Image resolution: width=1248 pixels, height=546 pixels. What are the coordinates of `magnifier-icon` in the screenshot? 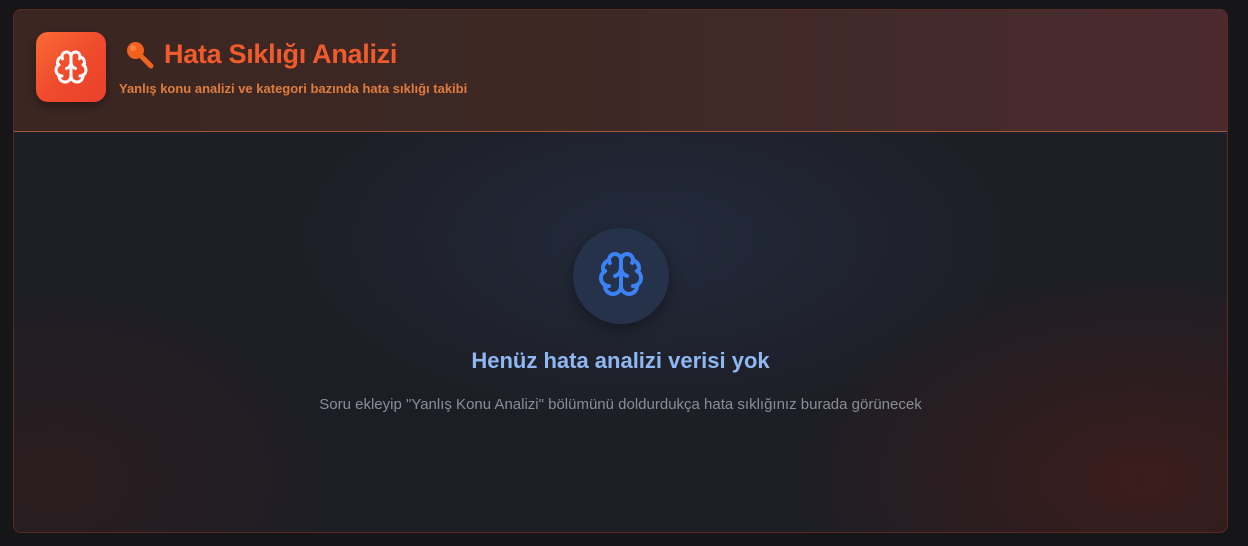 It's located at (139, 54).